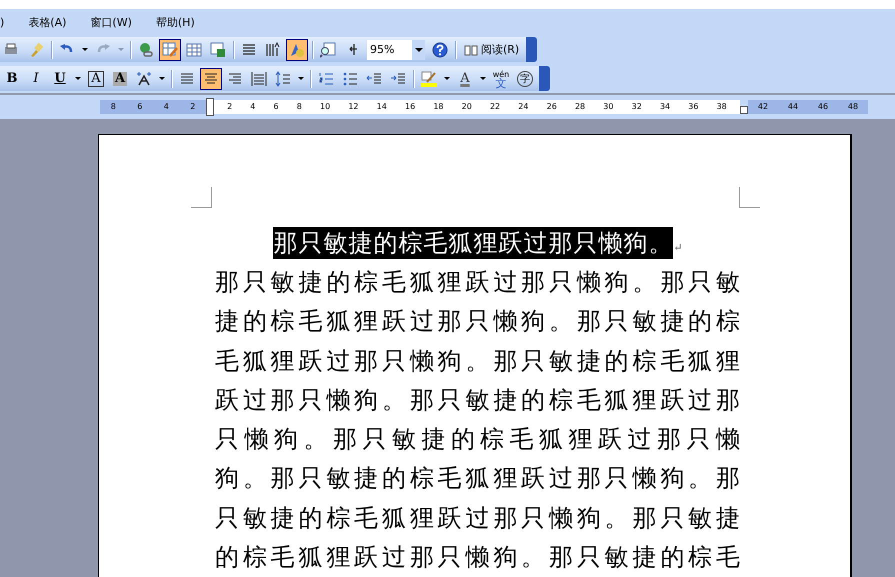 This screenshot has height=577, width=895. I want to click on ruler-label: 46, so click(823, 107).